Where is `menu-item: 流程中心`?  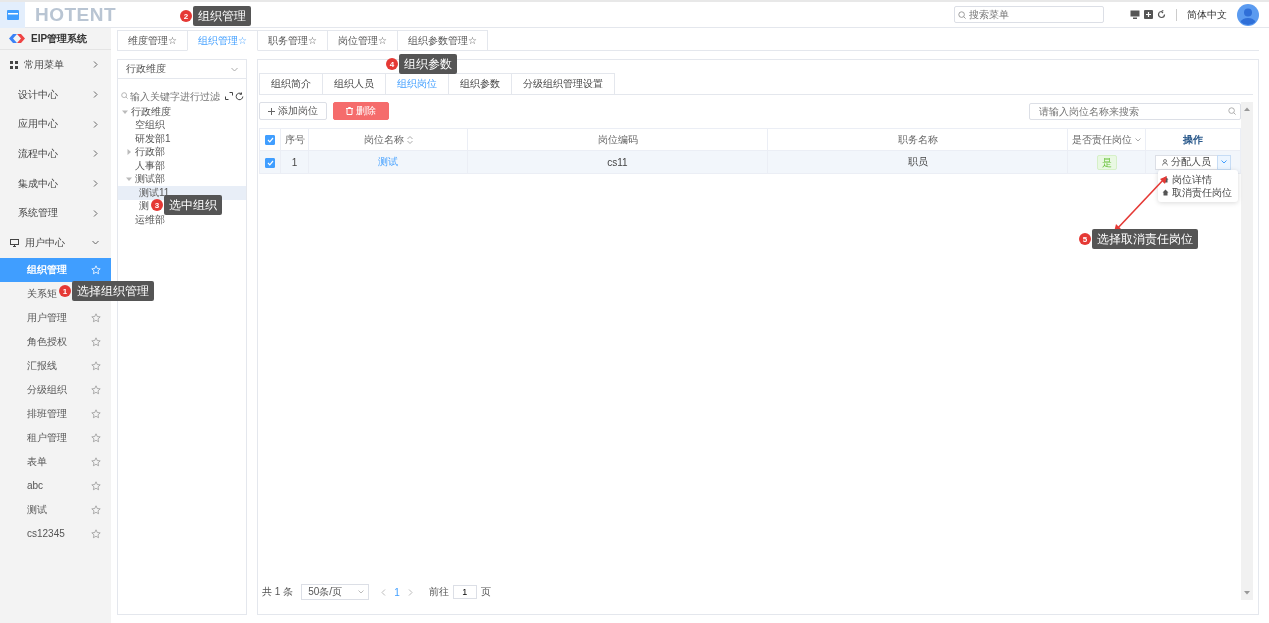 menu-item: 流程中心 is located at coordinates (55, 154).